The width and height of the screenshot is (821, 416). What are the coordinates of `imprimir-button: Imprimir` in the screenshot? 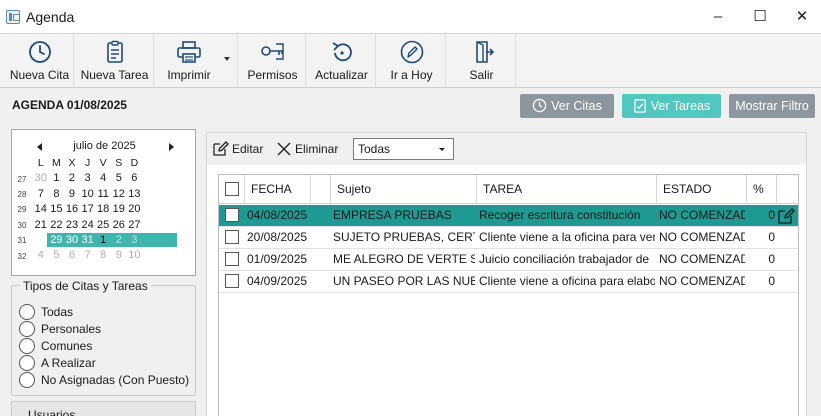 It's located at (189, 60).